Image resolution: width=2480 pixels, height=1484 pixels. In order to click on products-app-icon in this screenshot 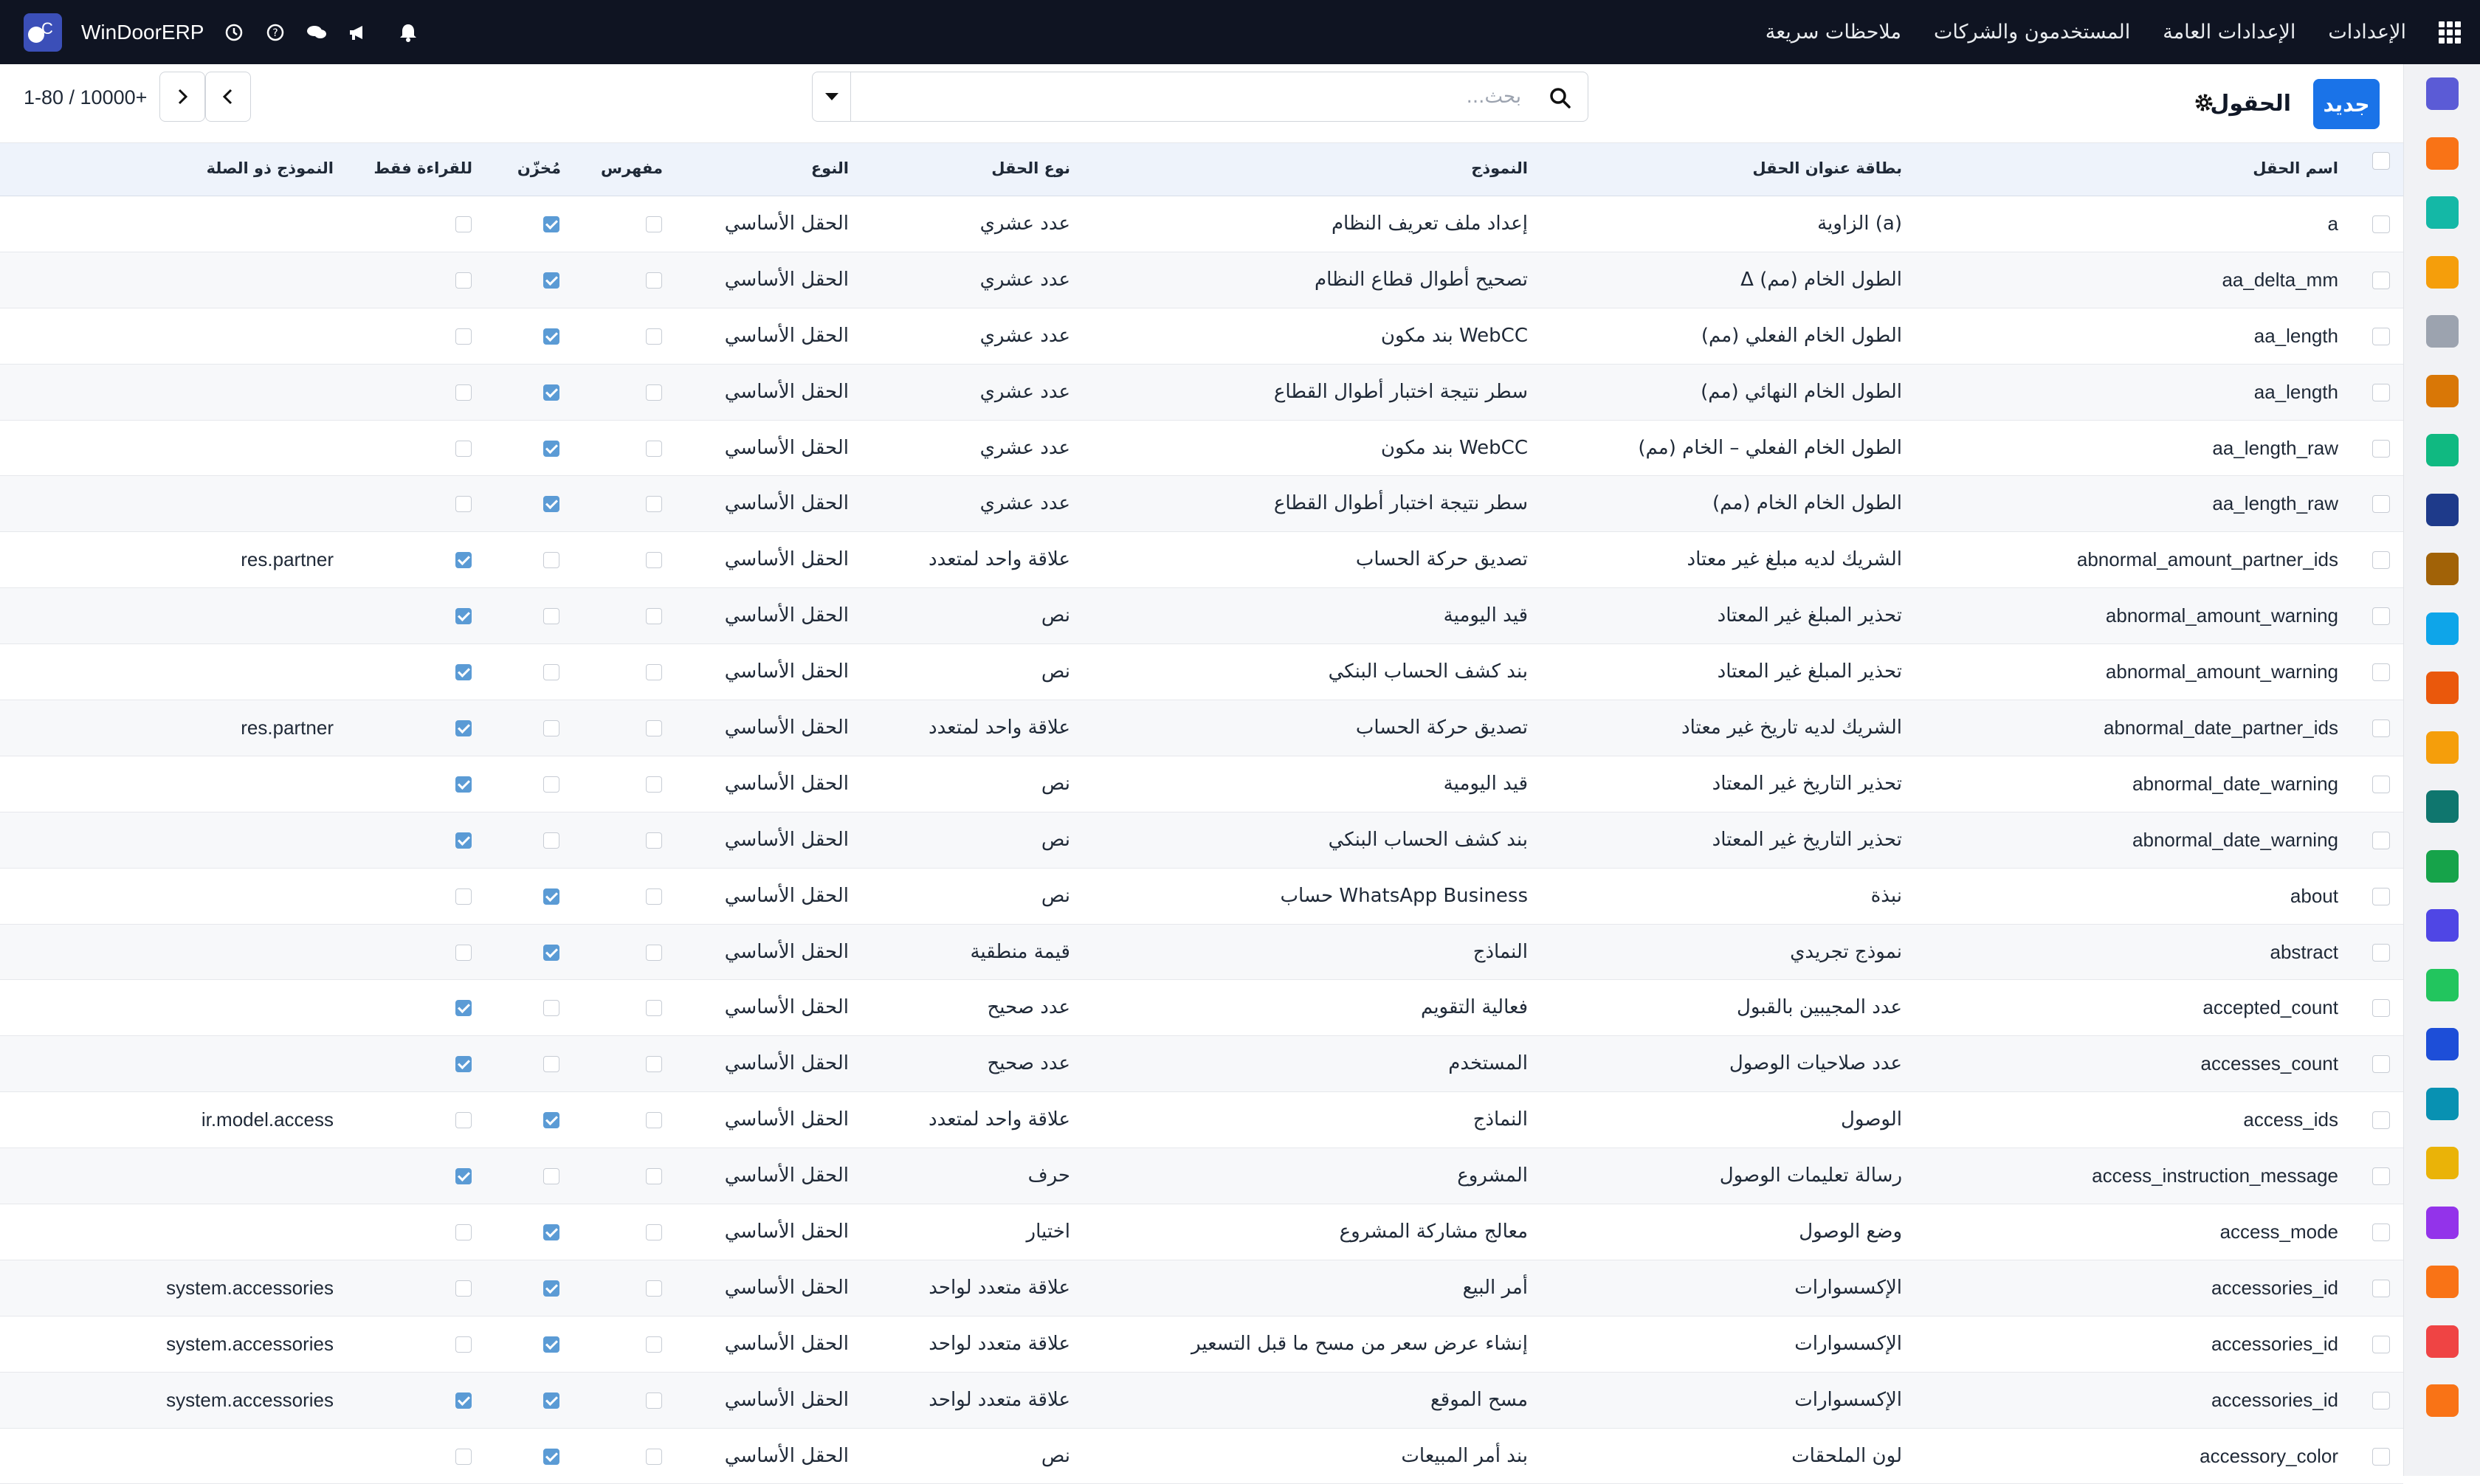, I will do `click(2442, 569)`.